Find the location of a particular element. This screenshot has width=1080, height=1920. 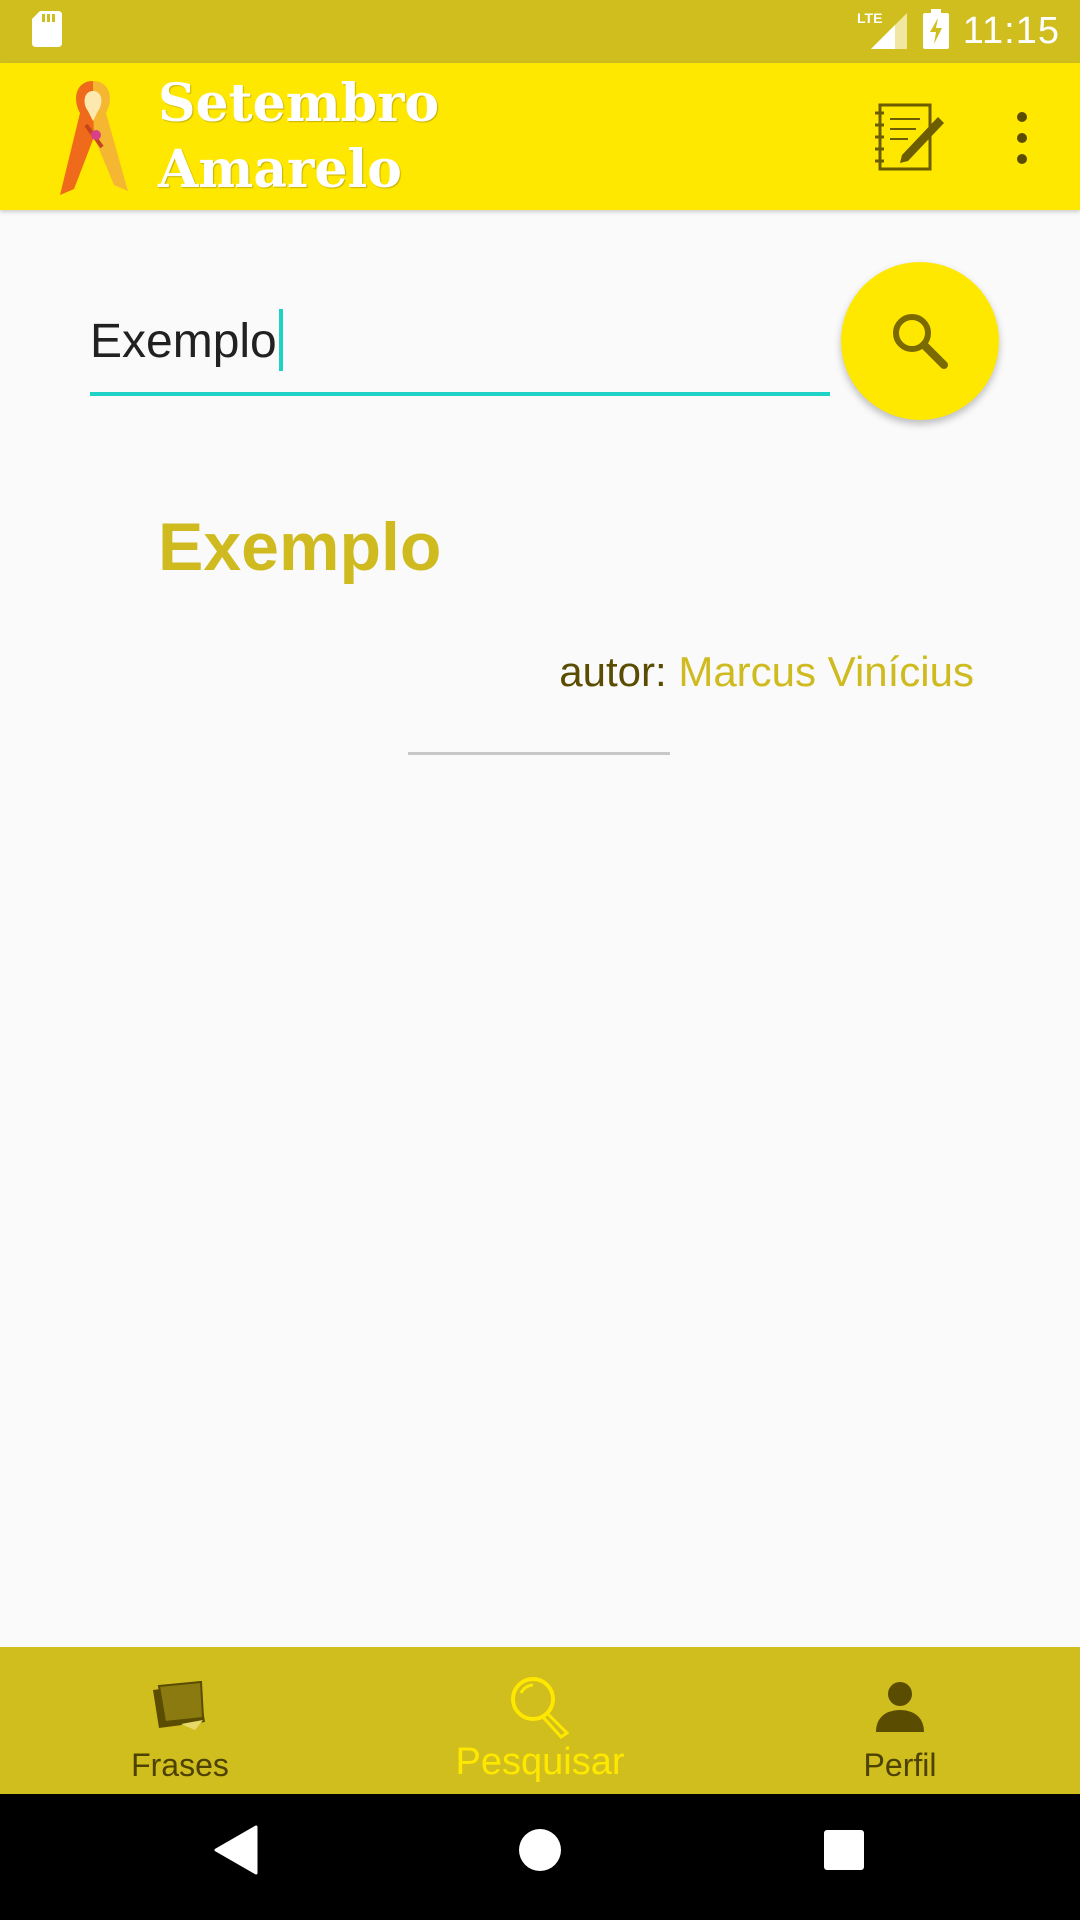

author-label: autor: is located at coordinates (613, 671).